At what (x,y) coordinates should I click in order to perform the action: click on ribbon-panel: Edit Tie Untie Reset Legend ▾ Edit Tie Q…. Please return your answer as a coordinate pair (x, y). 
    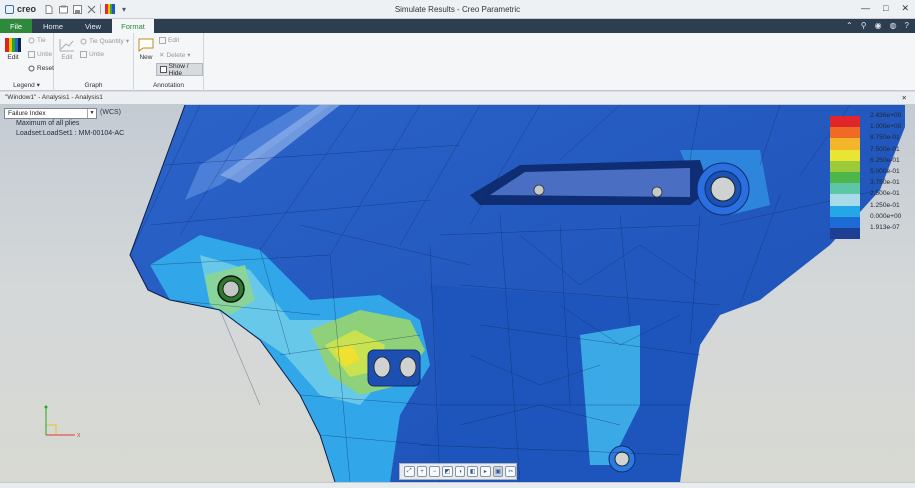
    Looking at the image, I should click on (457, 62).